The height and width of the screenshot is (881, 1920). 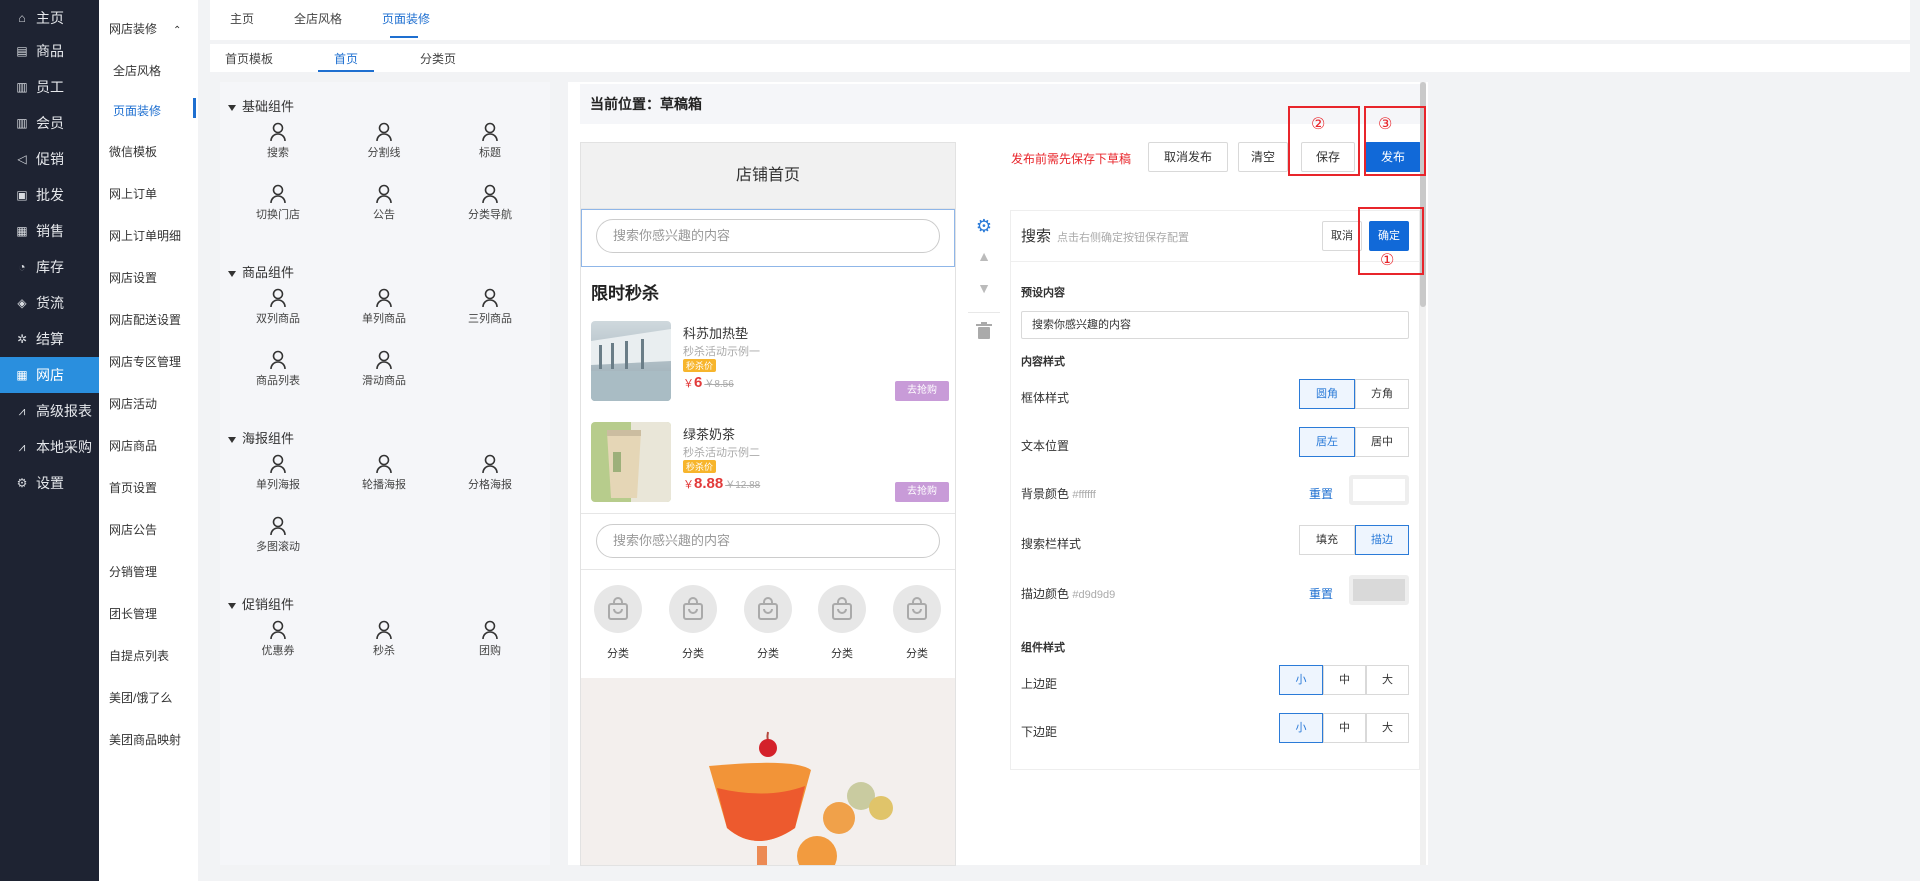 What do you see at coordinates (1382, 540) in the screenshot?
I see `bar-stroke-option: 描边` at bounding box center [1382, 540].